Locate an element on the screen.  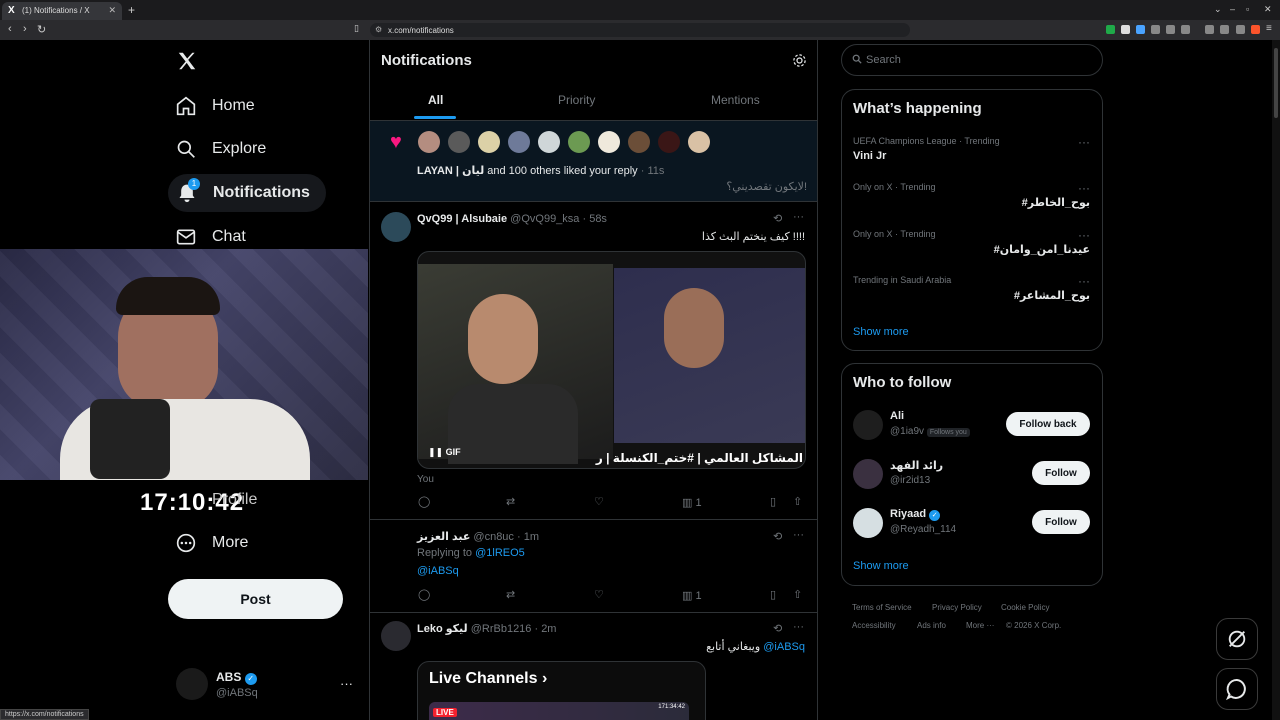
scrollbar is located at coordinates (1276, 380).